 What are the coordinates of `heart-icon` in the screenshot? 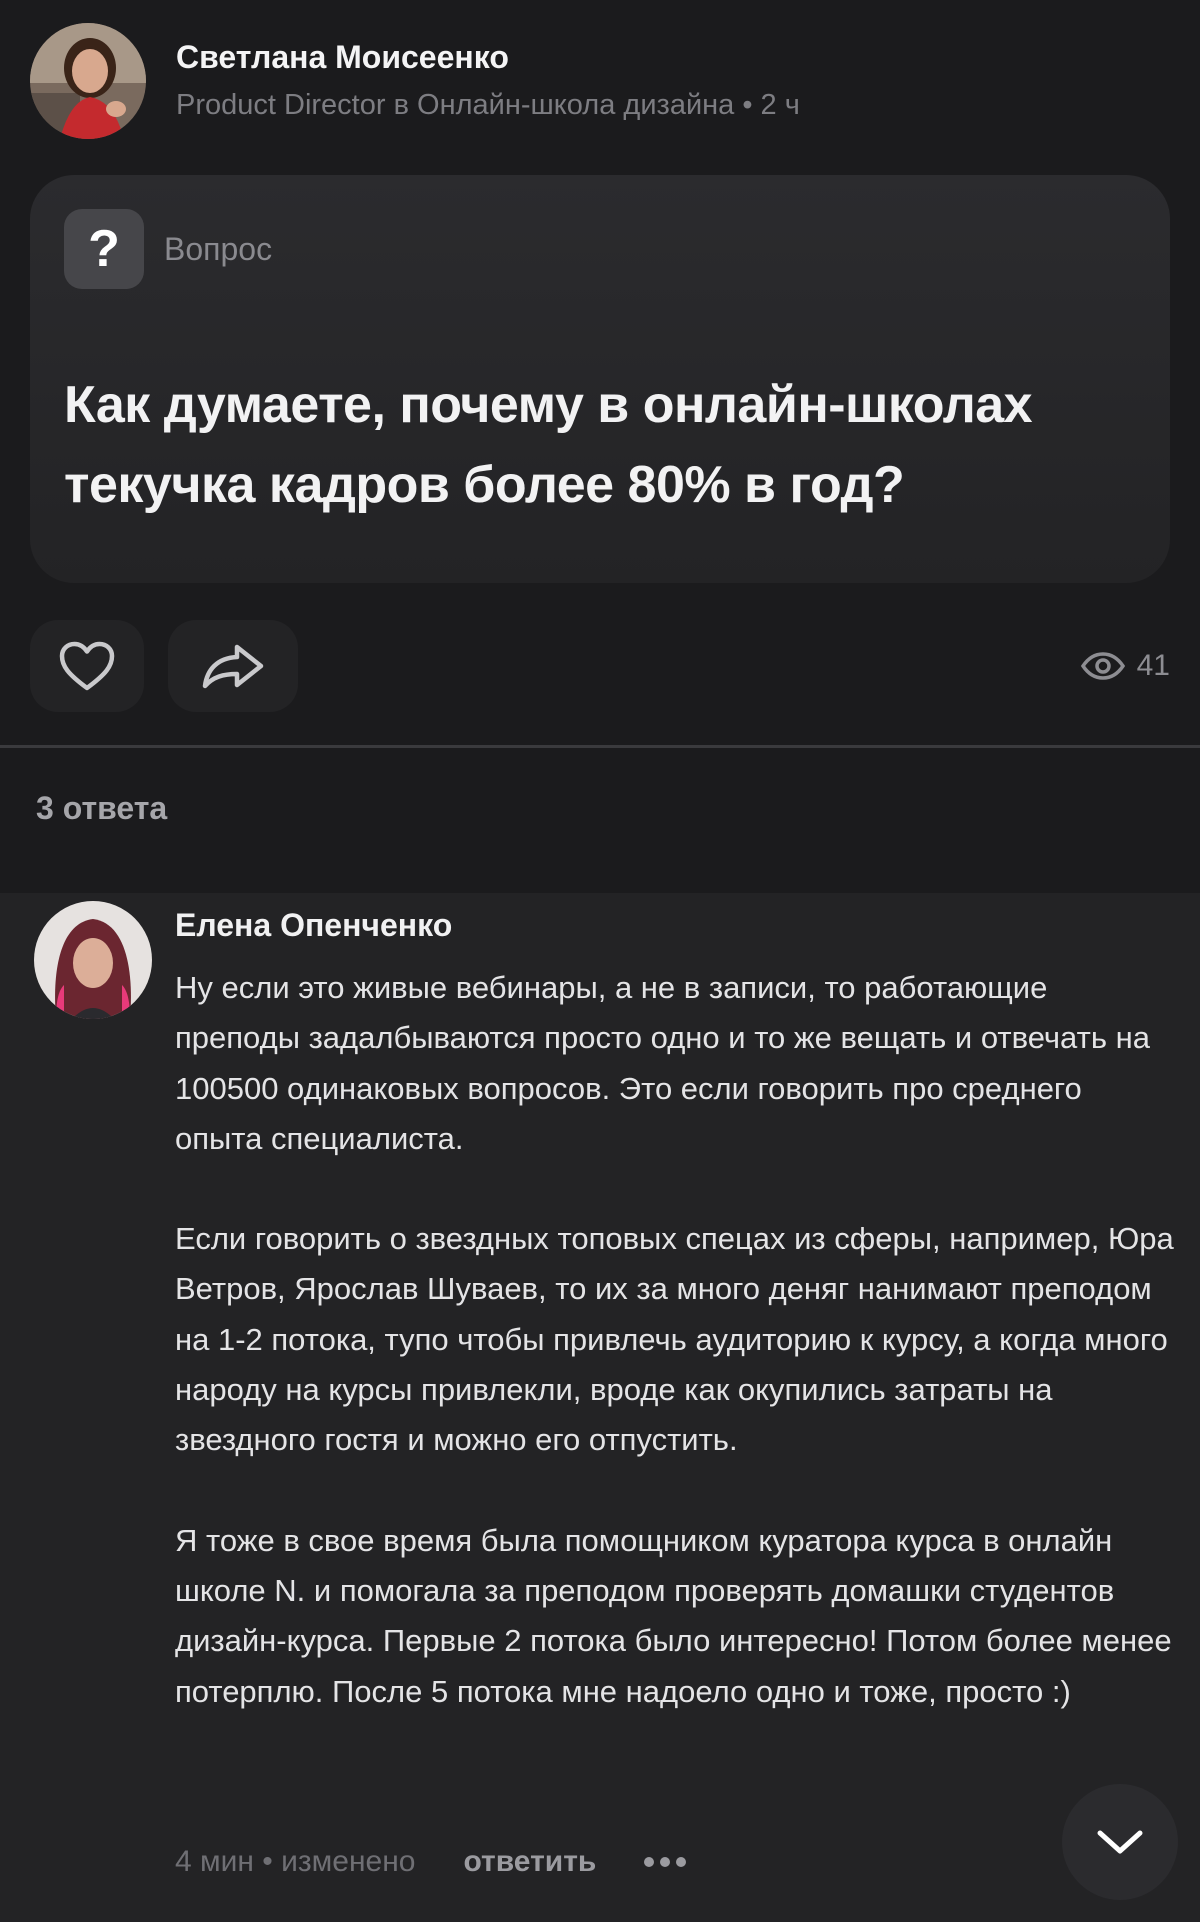 It's located at (87, 666).